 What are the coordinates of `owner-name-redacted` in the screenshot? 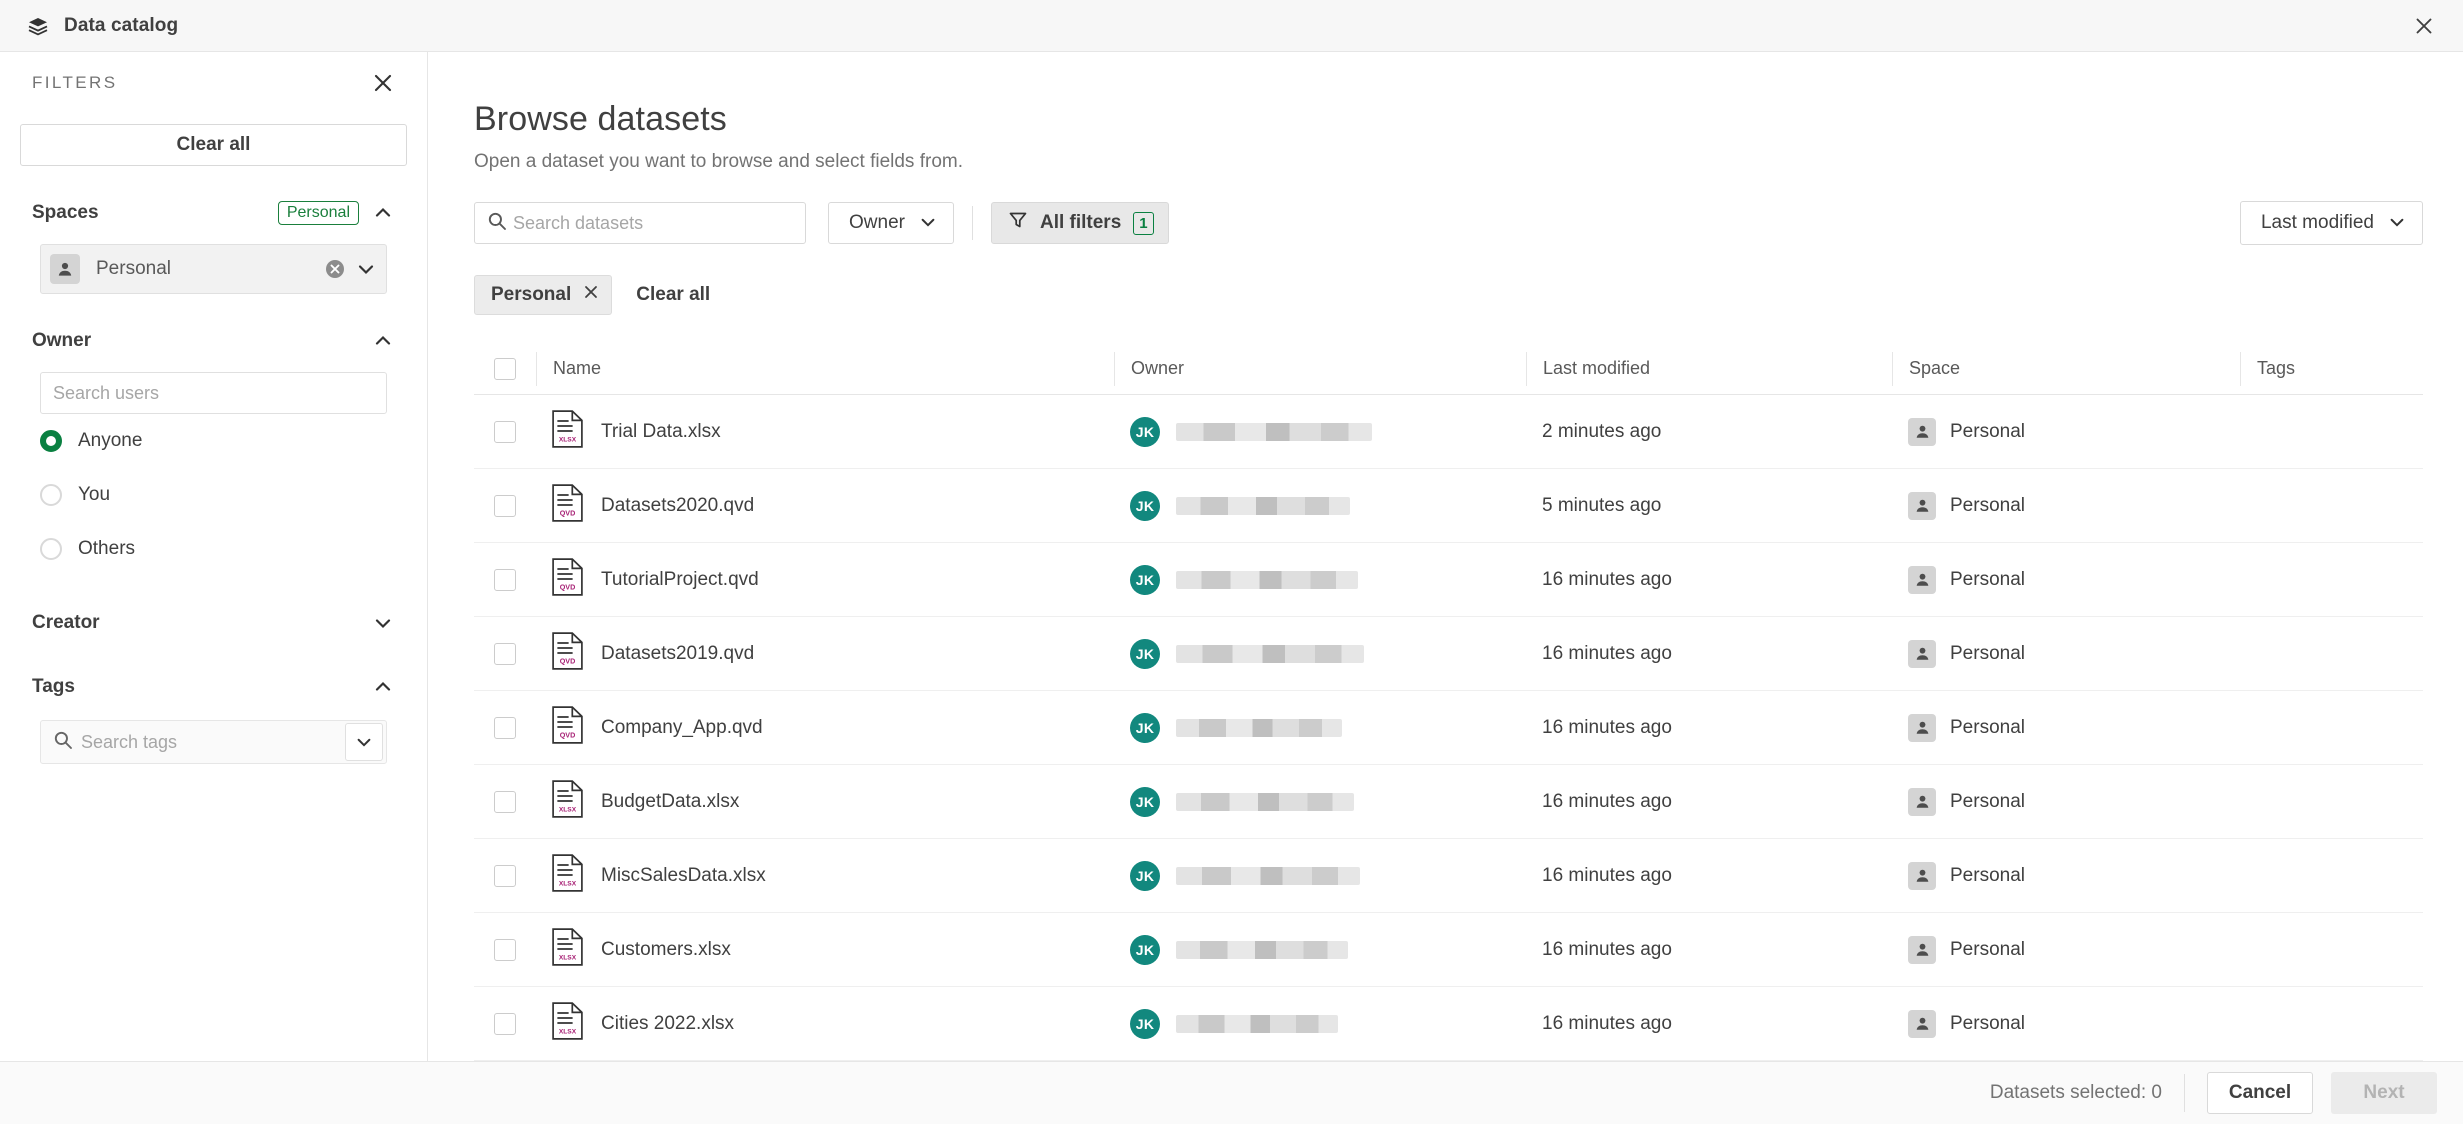 It's located at (1270, 653).